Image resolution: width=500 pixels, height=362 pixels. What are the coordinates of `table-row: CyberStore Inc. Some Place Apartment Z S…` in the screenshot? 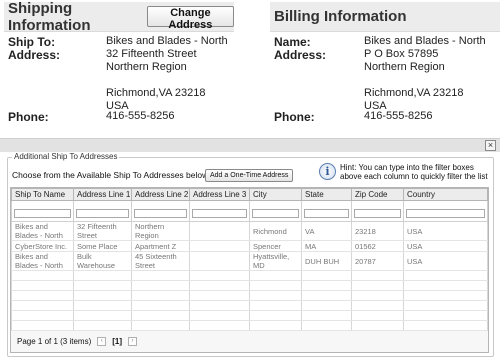 It's located at (249, 246).